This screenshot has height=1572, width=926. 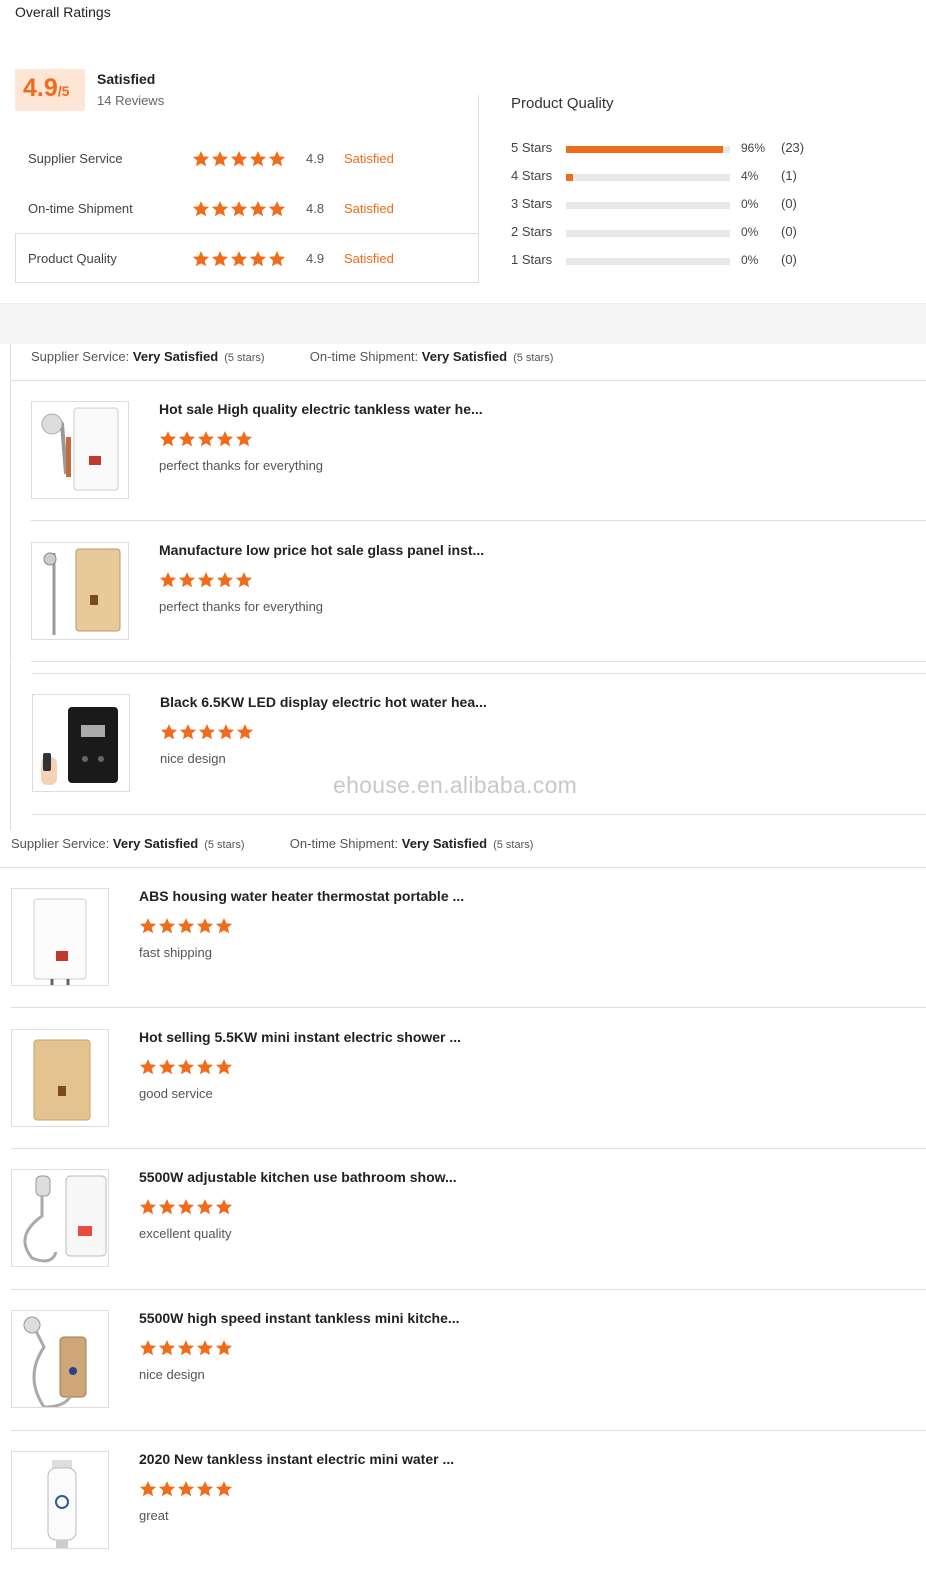 I want to click on review-comment: good service, so click(x=176, y=1093).